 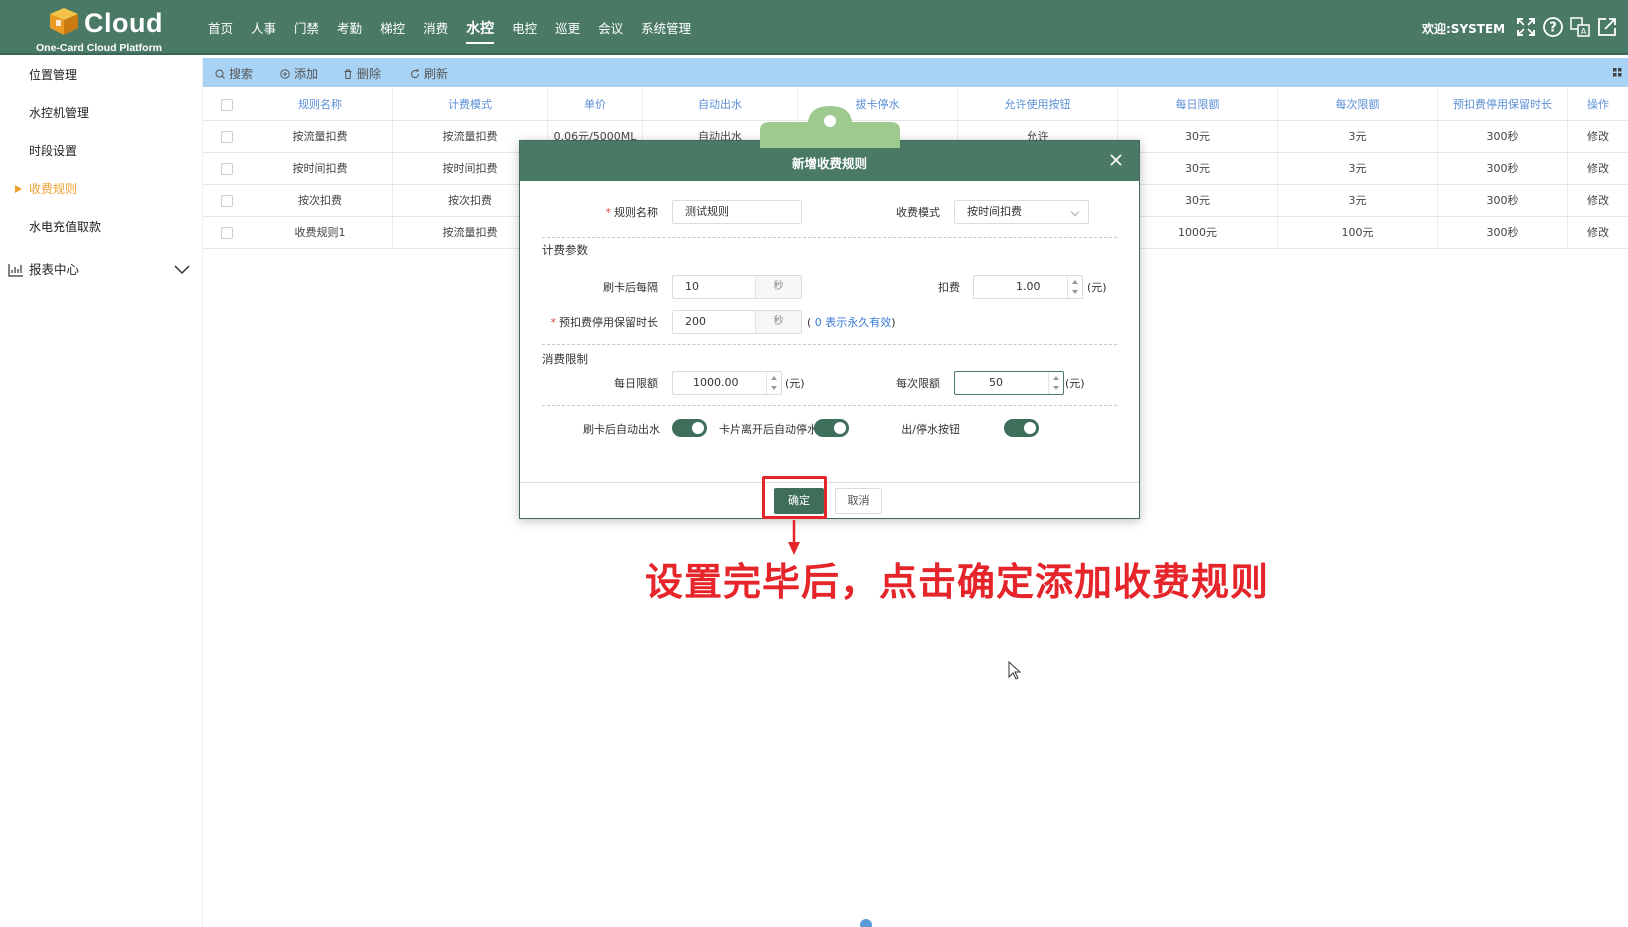 What do you see at coordinates (1580, 27) in the screenshot?
I see `language-icon: A` at bounding box center [1580, 27].